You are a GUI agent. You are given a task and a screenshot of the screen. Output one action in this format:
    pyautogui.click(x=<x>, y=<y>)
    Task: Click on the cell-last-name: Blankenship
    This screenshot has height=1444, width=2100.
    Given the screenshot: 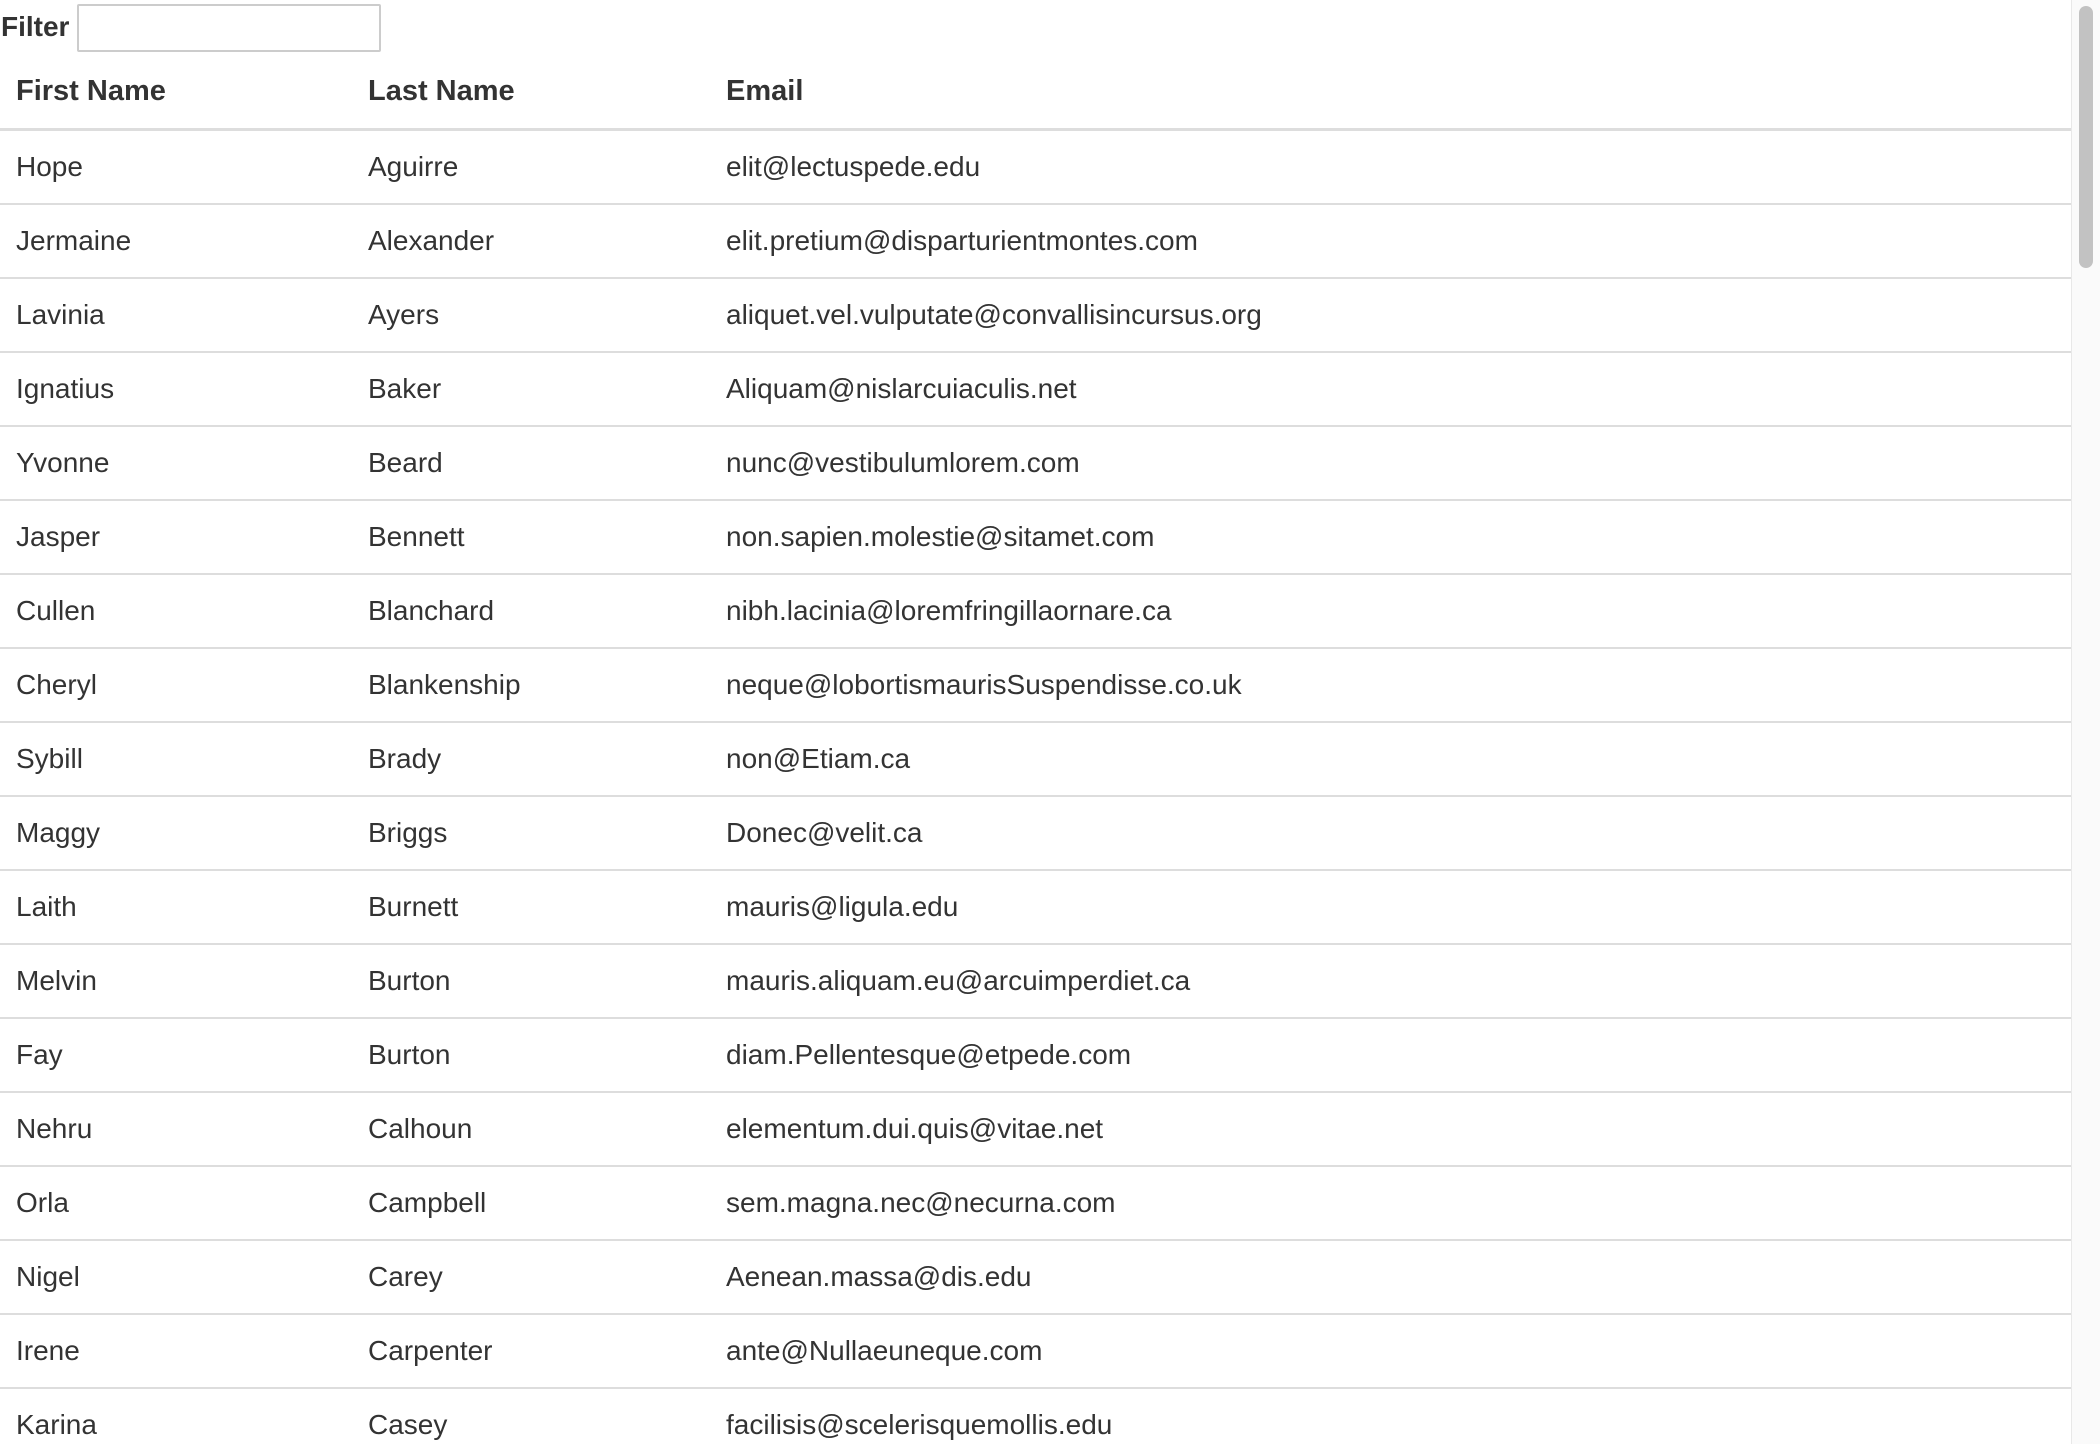 What is the action you would take?
    pyautogui.click(x=531, y=685)
    